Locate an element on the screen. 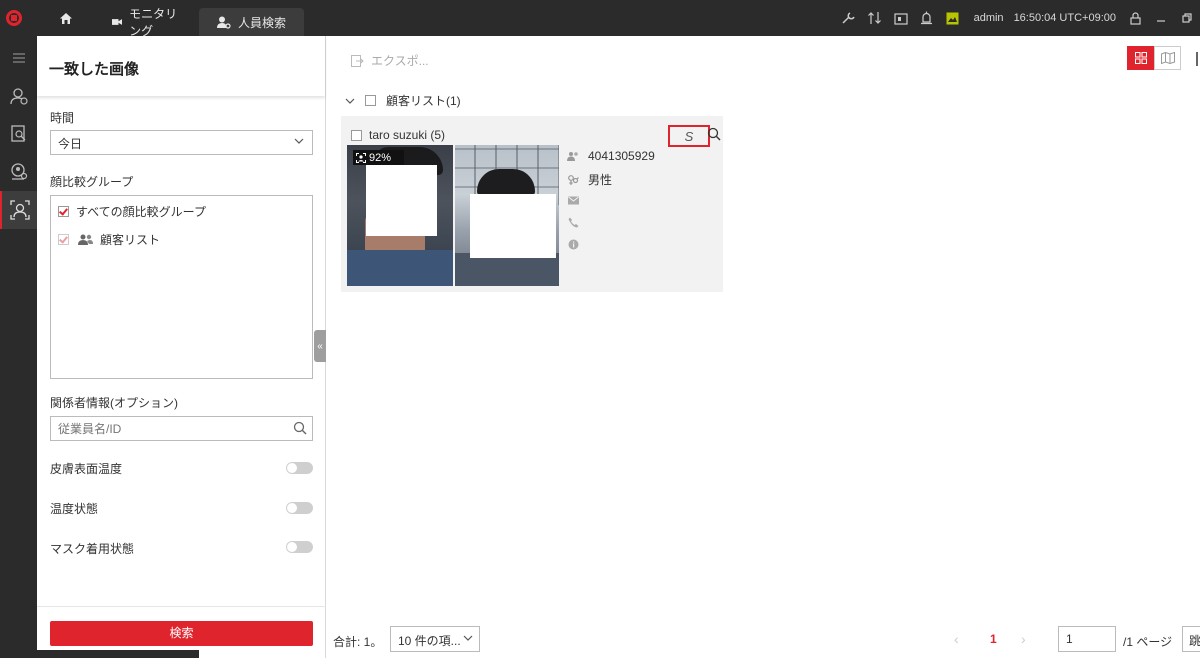 The image size is (1200, 658). grid-view-button is located at coordinates (1140, 58).